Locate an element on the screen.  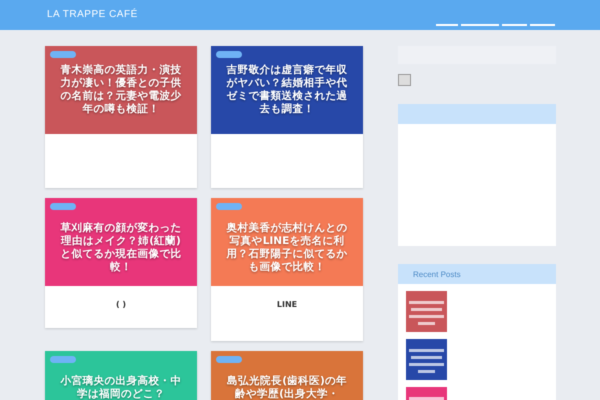
site-title: LA TRAPPE CAFÉ is located at coordinates (92, 14).